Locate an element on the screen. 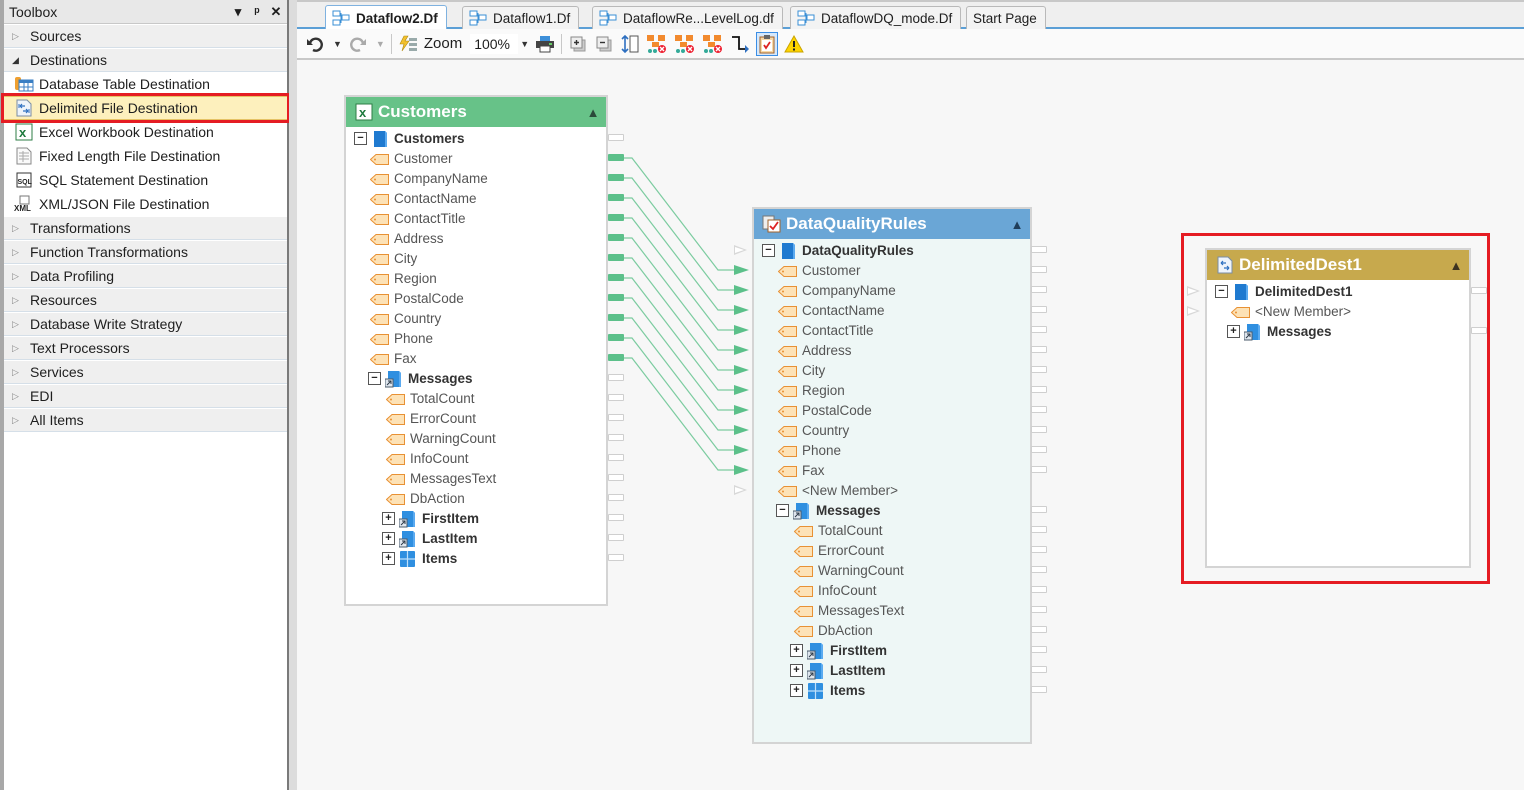 Image resolution: width=1524 pixels, height=790 pixels. auto-layout-button is located at coordinates (408, 44).